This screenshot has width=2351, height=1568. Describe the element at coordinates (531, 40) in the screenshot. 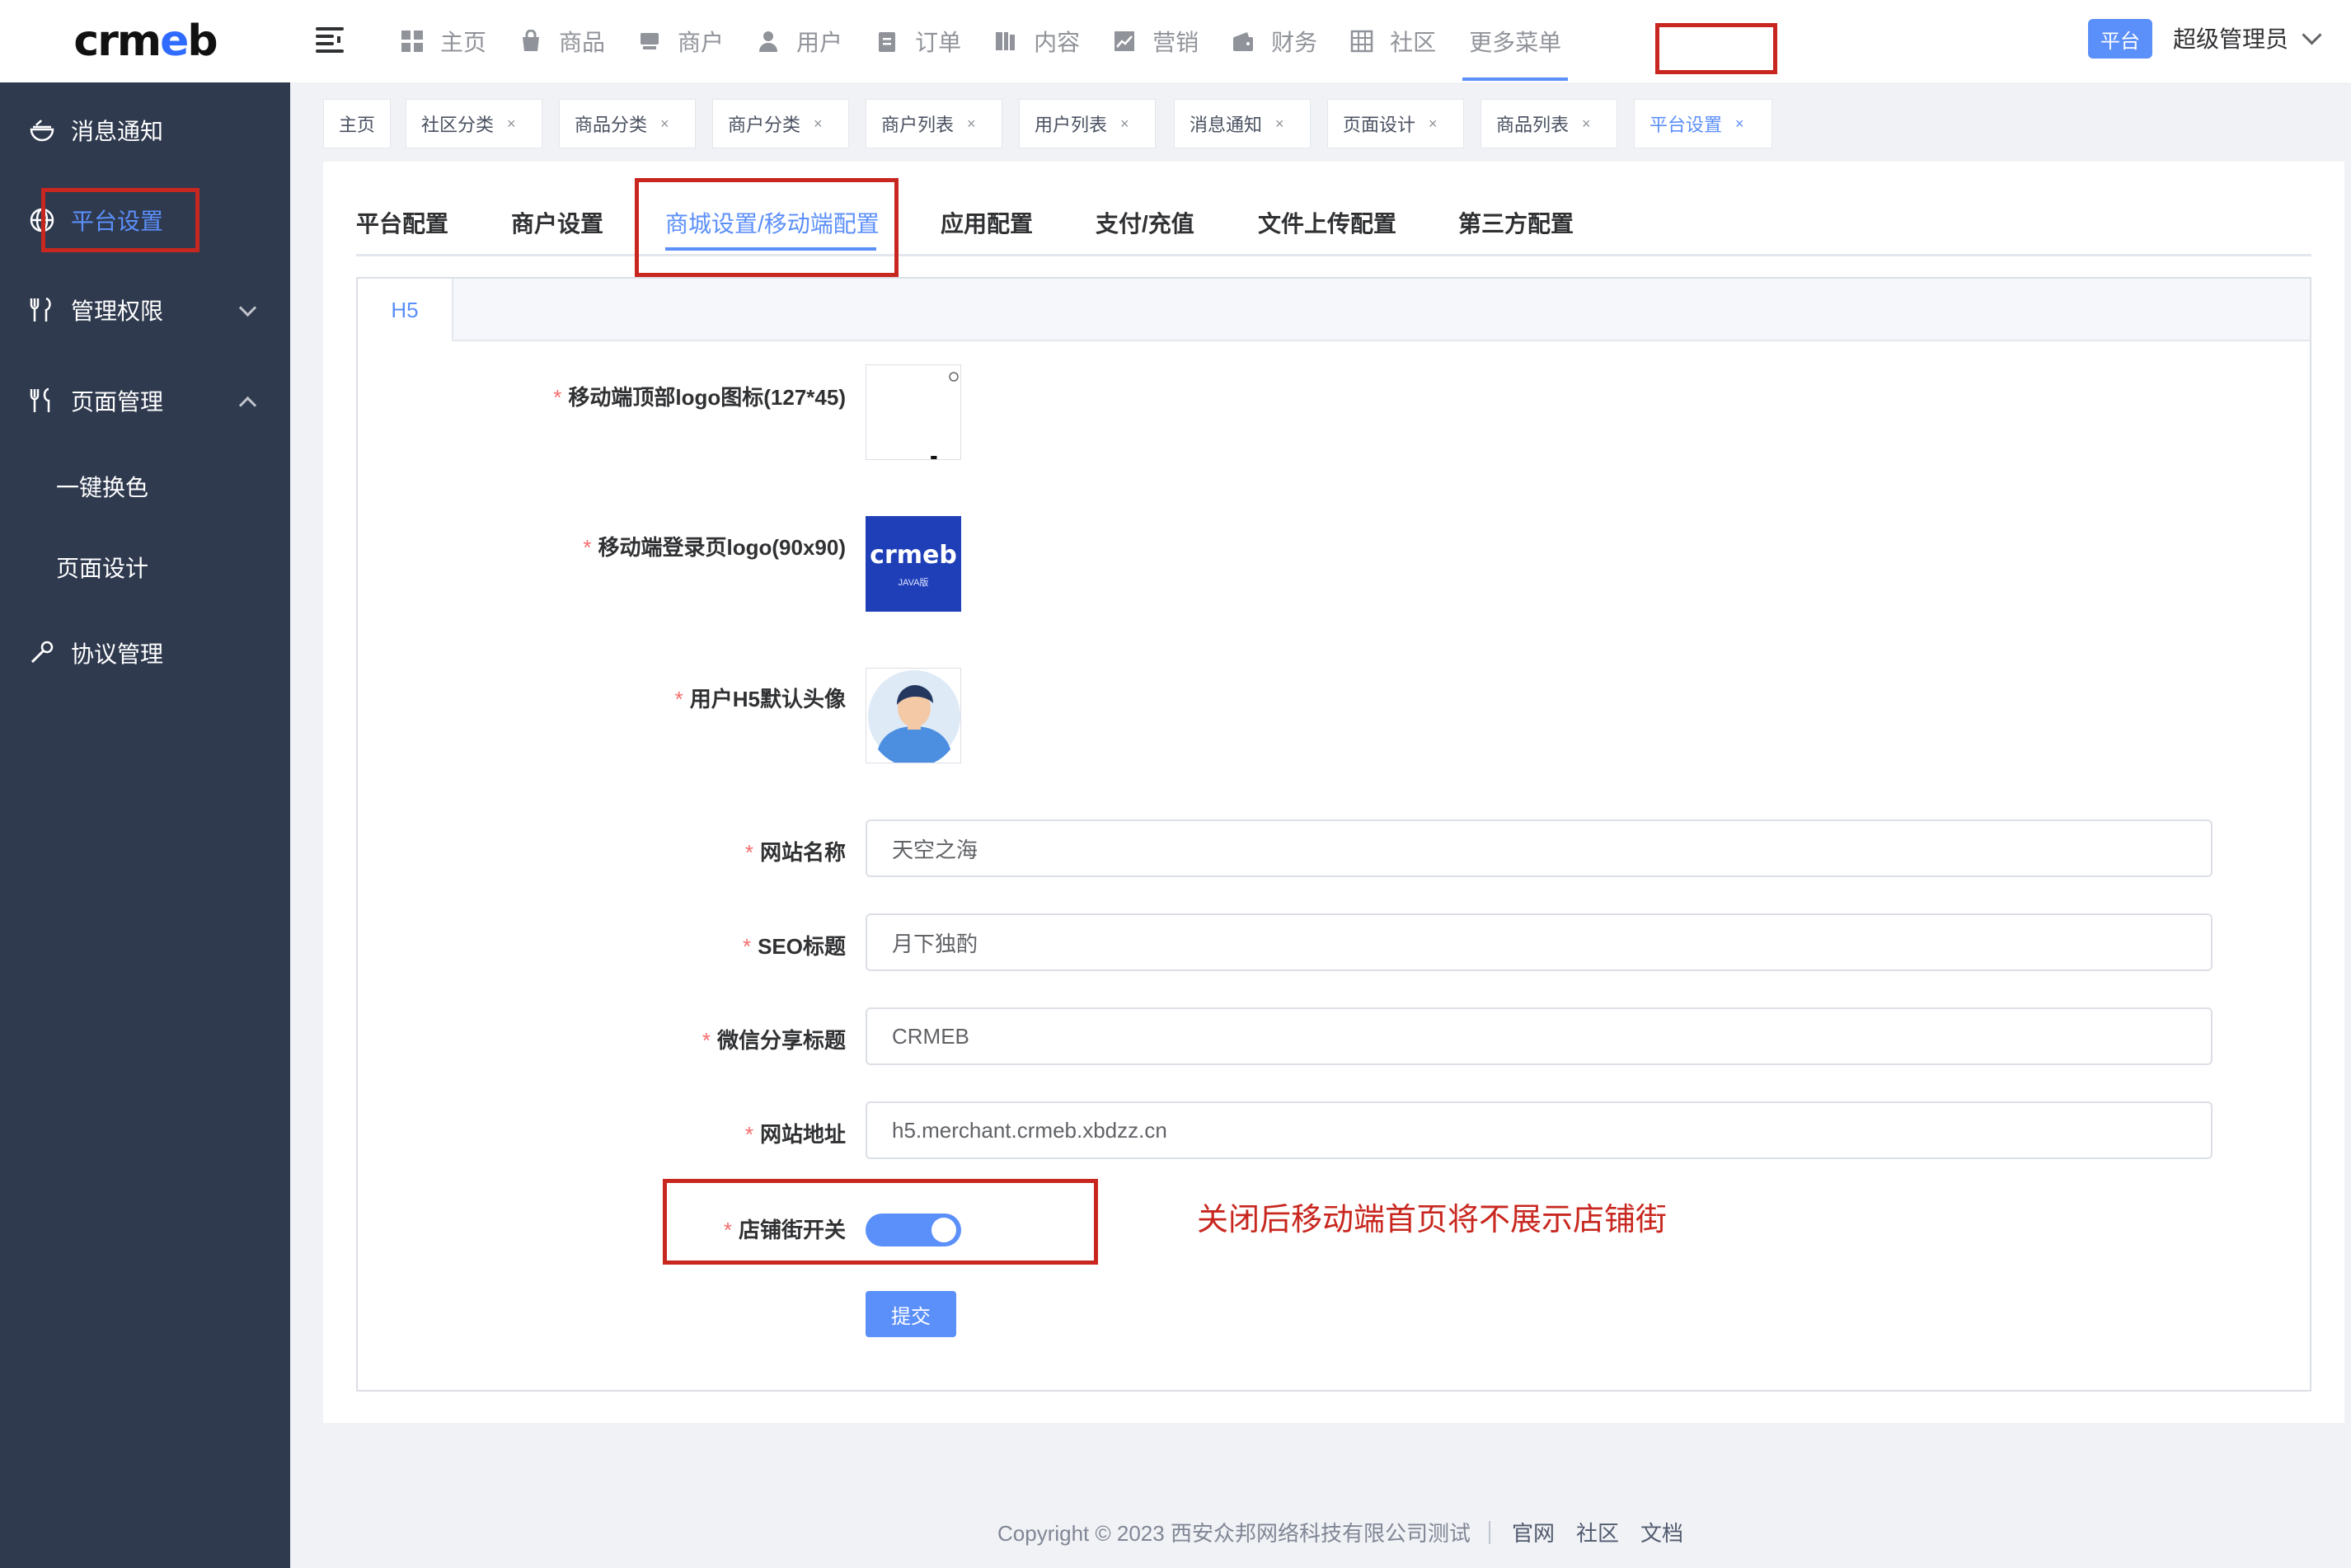

I see `bag-icon` at that location.